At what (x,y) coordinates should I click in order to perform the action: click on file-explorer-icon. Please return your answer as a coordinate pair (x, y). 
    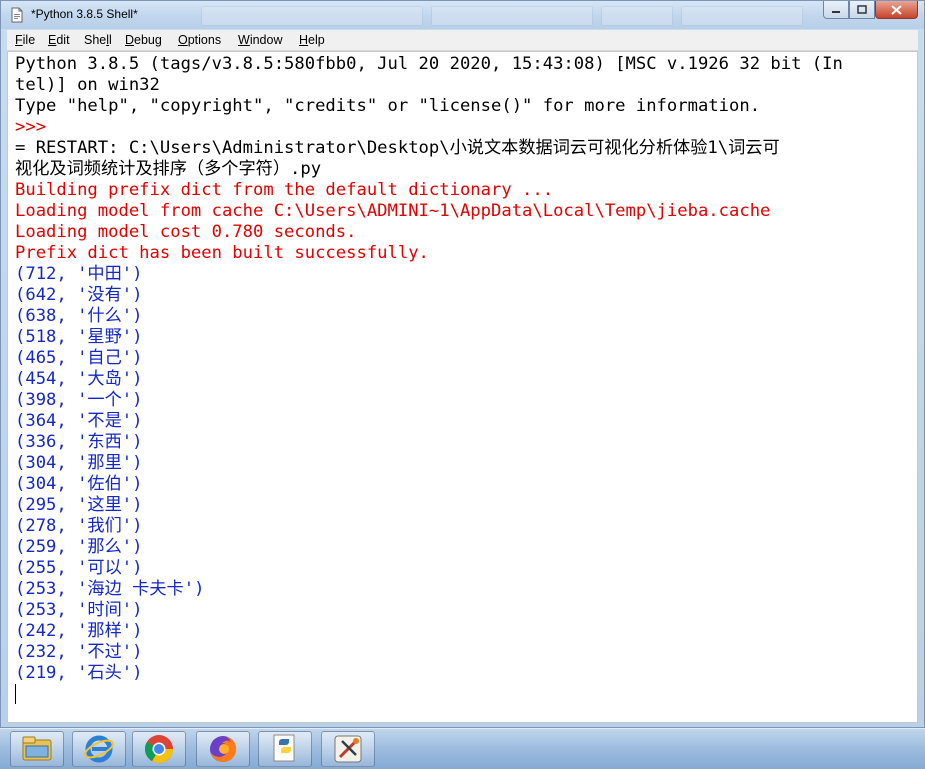
    Looking at the image, I should click on (37, 748).